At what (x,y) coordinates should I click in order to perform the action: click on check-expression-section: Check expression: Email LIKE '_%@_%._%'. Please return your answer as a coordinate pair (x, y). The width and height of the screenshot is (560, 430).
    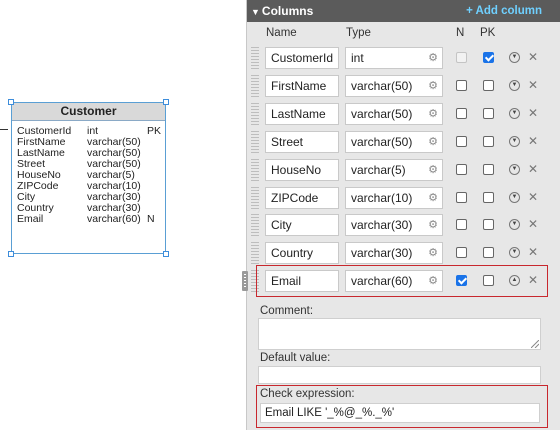
    Looking at the image, I should click on (402, 406).